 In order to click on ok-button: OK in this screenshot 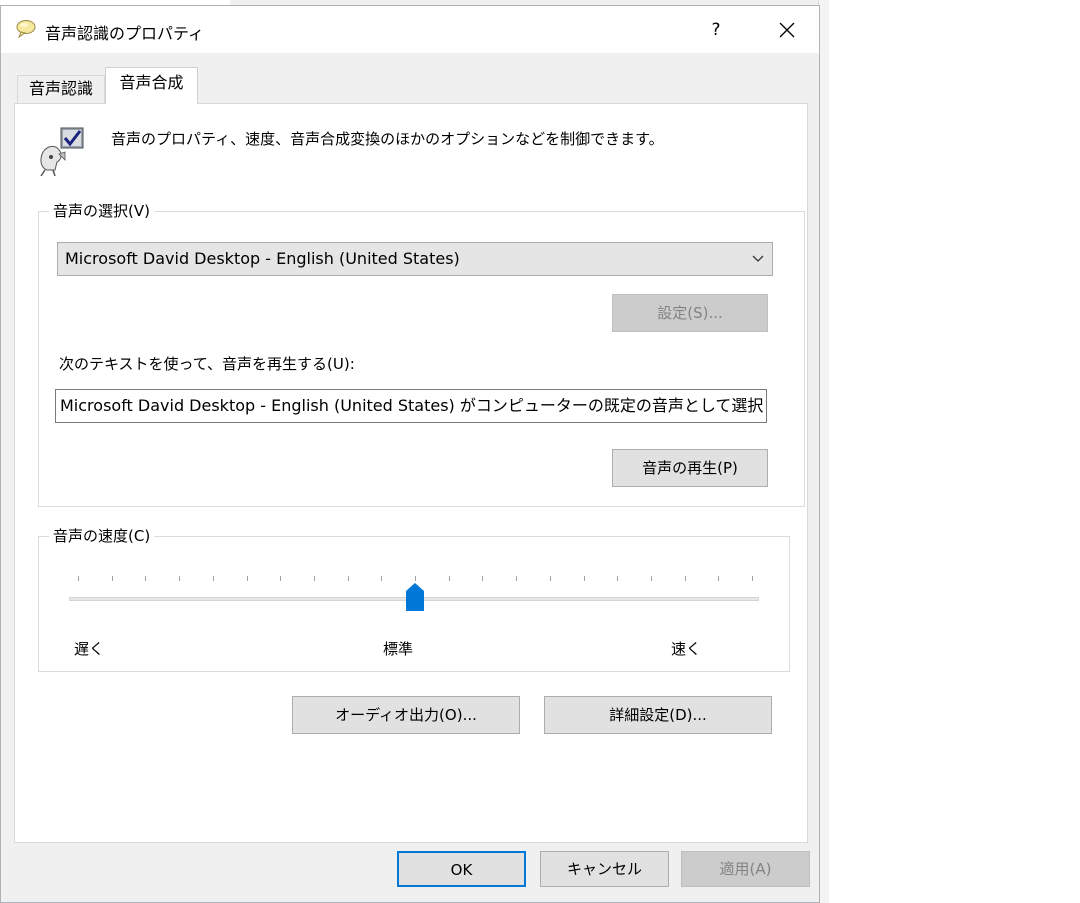, I will do `click(461, 869)`.